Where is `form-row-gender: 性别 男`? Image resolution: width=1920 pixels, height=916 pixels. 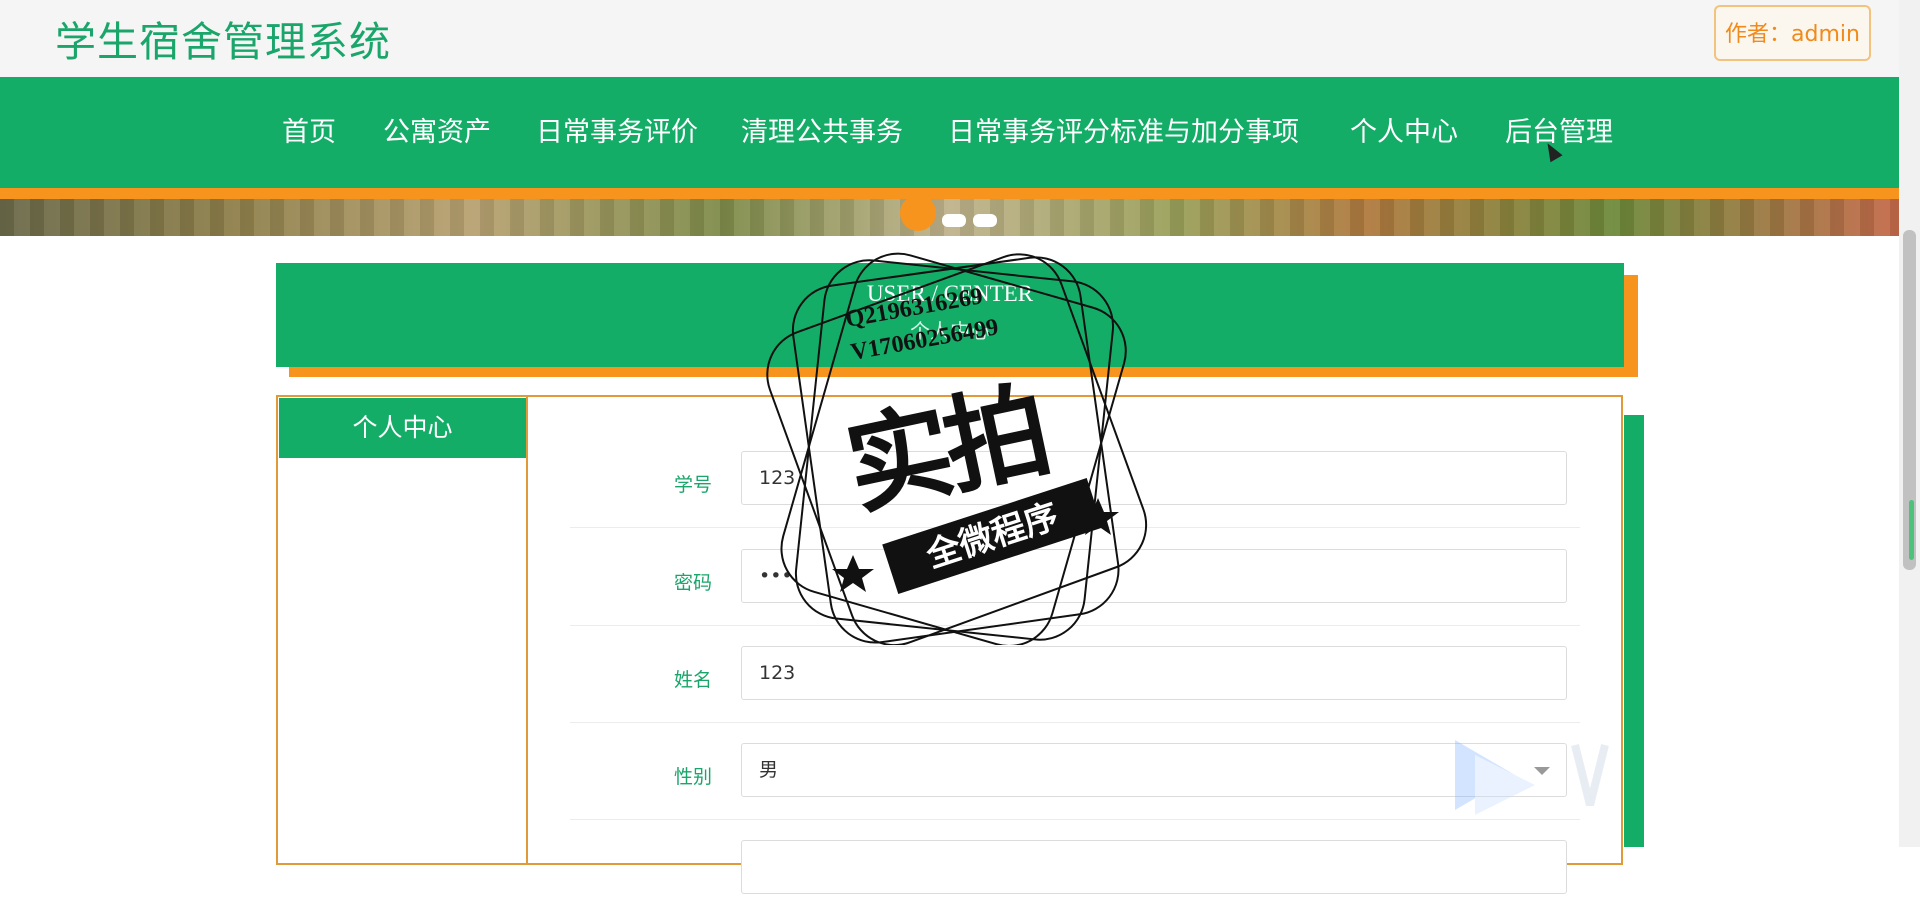 form-row-gender: 性别 男 is located at coordinates (1075, 771).